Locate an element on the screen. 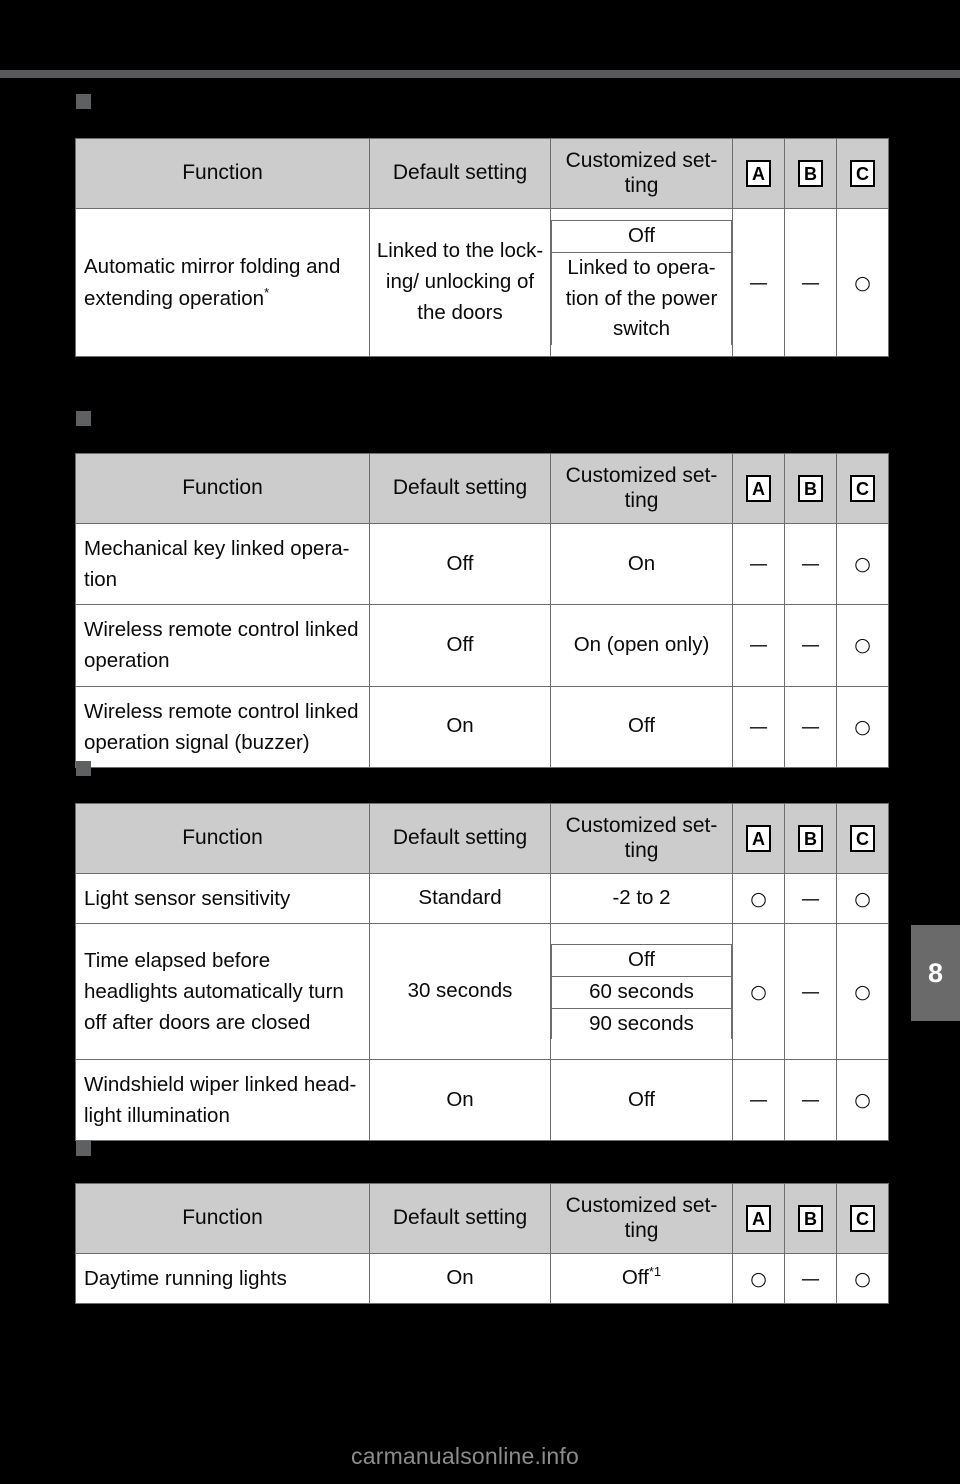 The height and width of the screenshot is (1484, 960). cell-default: 30 seconds is located at coordinates (460, 992).